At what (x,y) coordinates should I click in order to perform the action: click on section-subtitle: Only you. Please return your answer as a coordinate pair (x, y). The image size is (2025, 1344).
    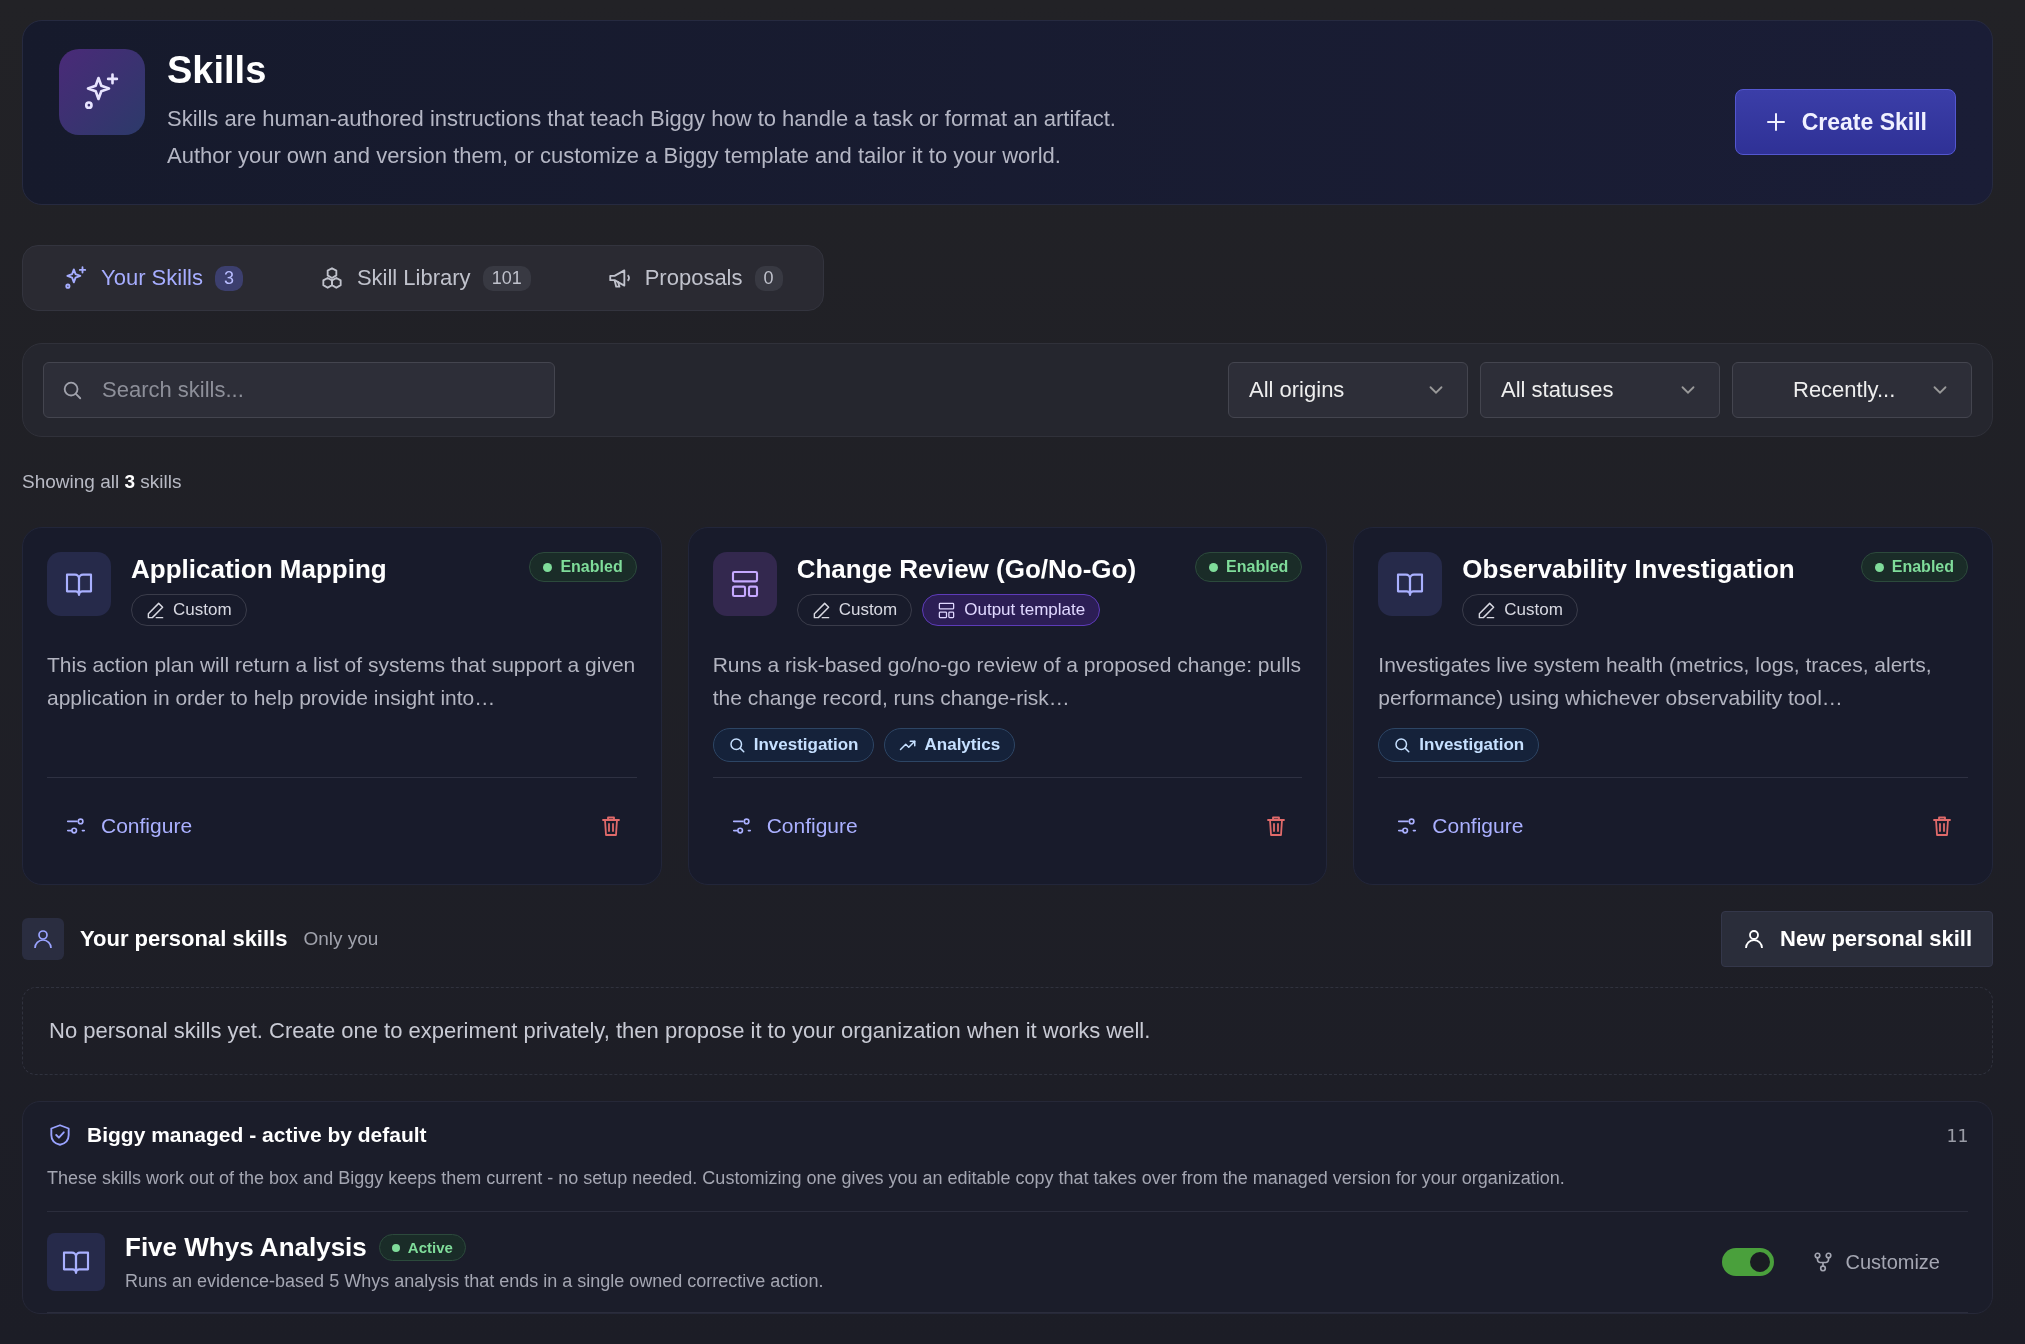
    Looking at the image, I should click on (341, 939).